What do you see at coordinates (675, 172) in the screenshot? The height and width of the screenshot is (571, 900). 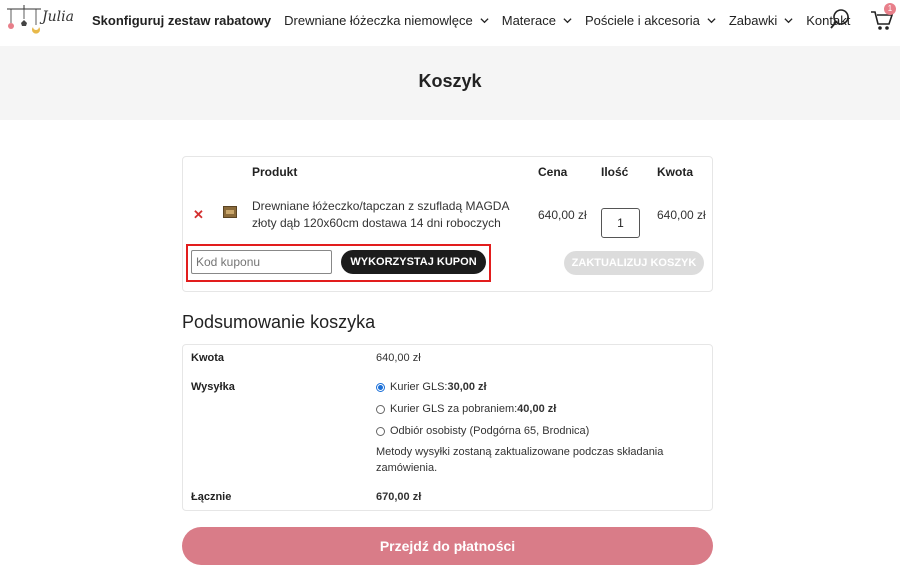 I see `column-header-amount: Kwota` at bounding box center [675, 172].